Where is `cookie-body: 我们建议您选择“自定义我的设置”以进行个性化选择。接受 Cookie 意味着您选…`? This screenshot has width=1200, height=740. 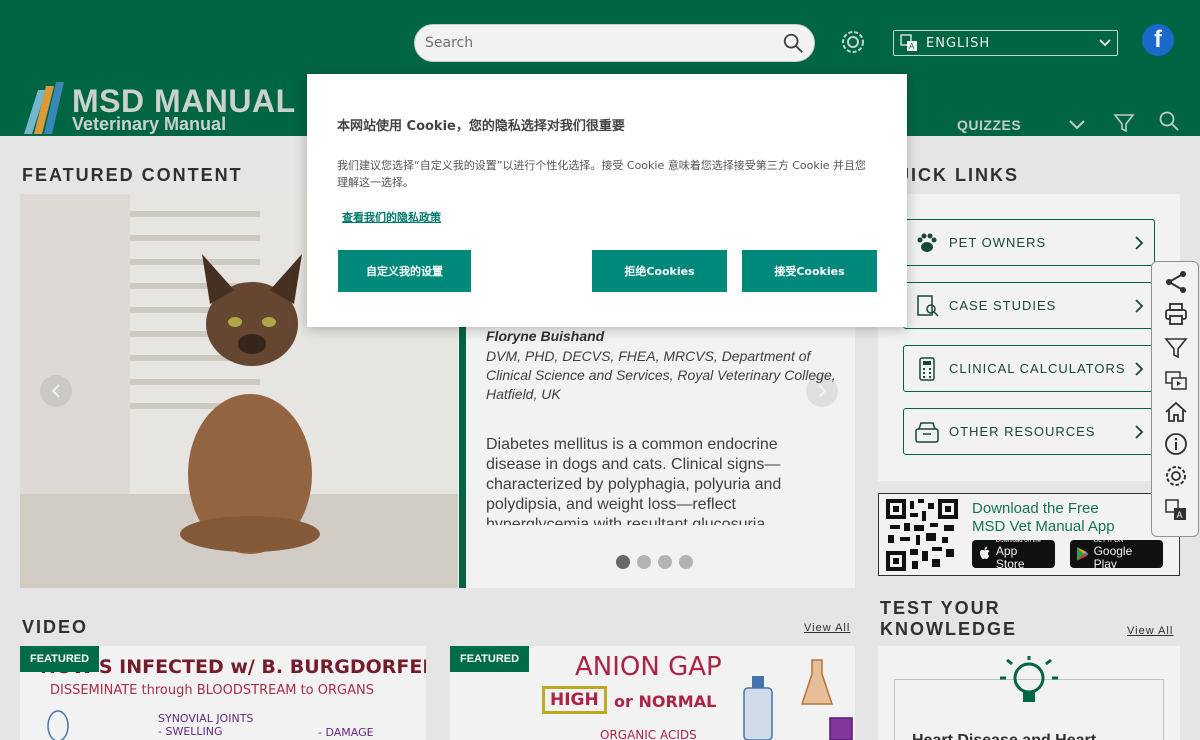
cookie-body: 我们建议您选择“自定义我的设置”以进行个性化选择。接受 Cookie 意味着您选… is located at coordinates (602, 174).